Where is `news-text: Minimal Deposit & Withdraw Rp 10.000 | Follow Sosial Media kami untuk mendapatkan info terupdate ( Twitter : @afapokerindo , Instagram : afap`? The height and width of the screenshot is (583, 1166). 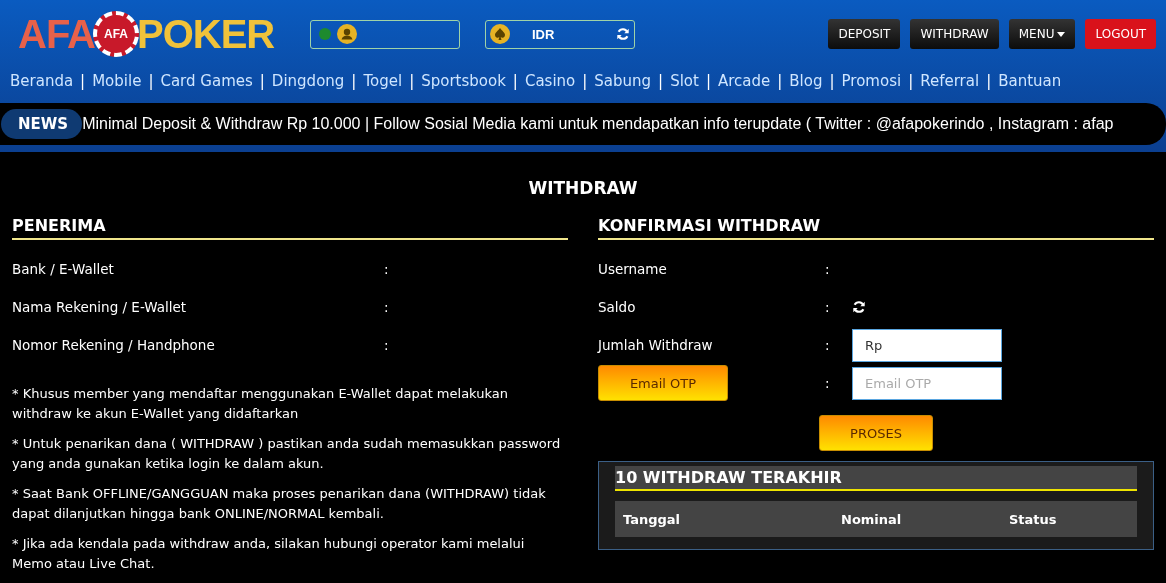
news-text: Minimal Deposit & Withdraw Rp 10.000 | Follow Sosial Media kami untuk mendapatkan info terupdate ( Twitter : @afapokerindo , Instagram : afap is located at coordinates (598, 124).